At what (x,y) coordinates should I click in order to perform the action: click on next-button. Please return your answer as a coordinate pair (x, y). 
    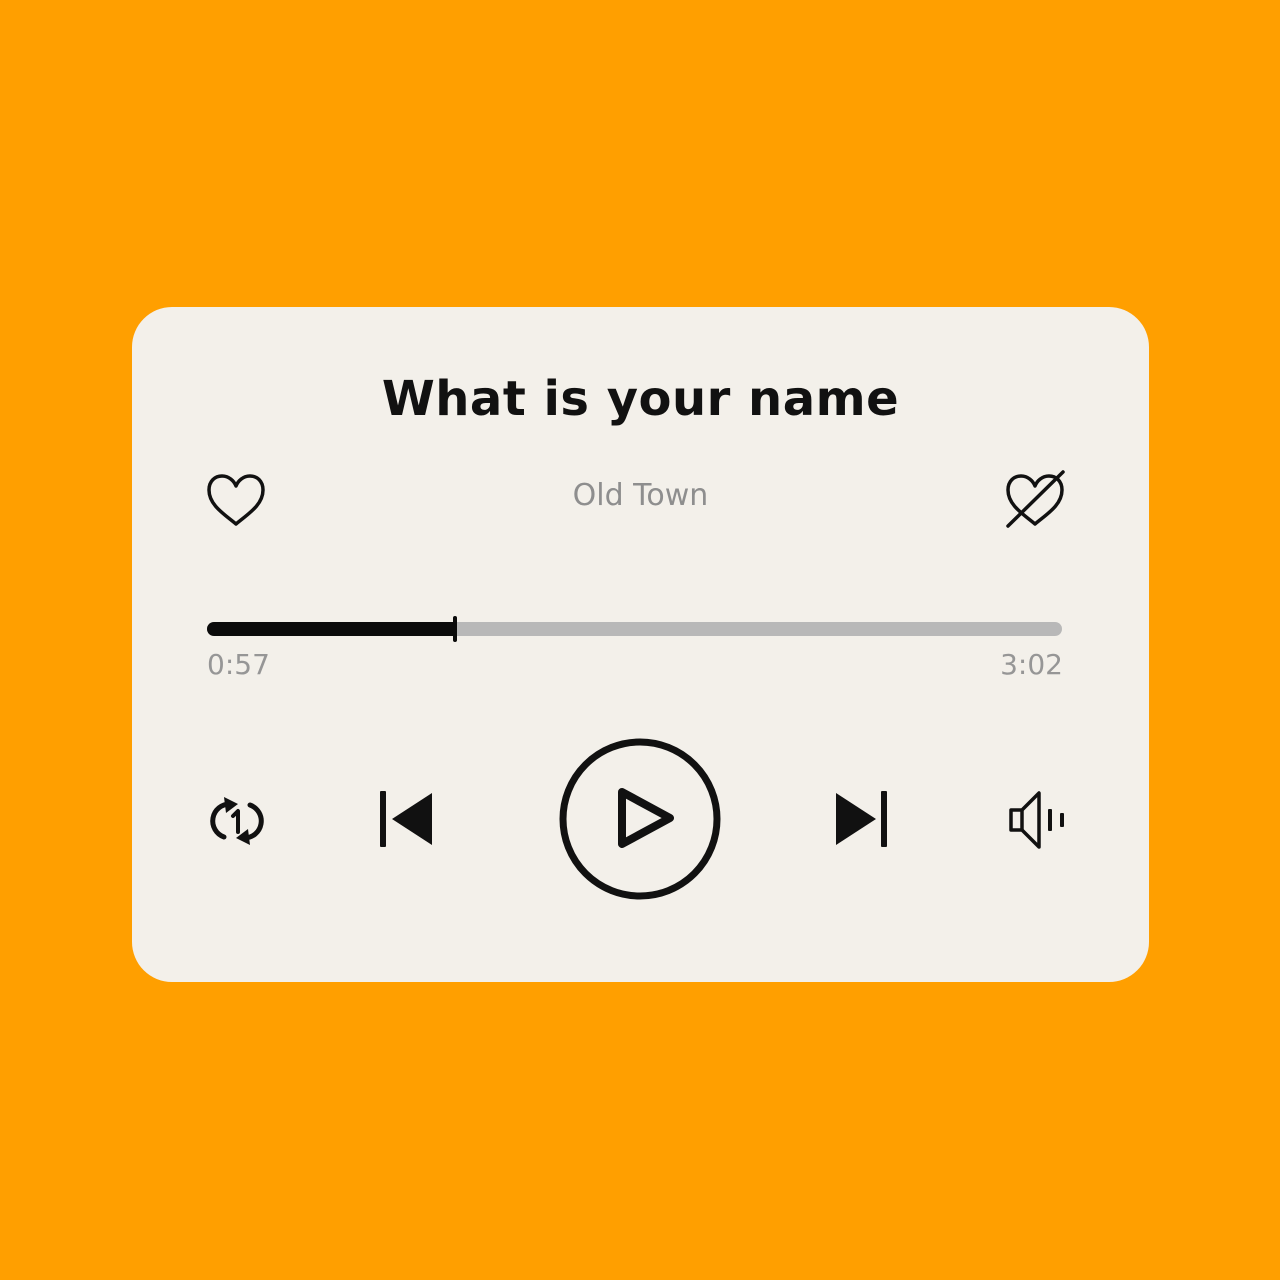
    Looking at the image, I should click on (862, 819).